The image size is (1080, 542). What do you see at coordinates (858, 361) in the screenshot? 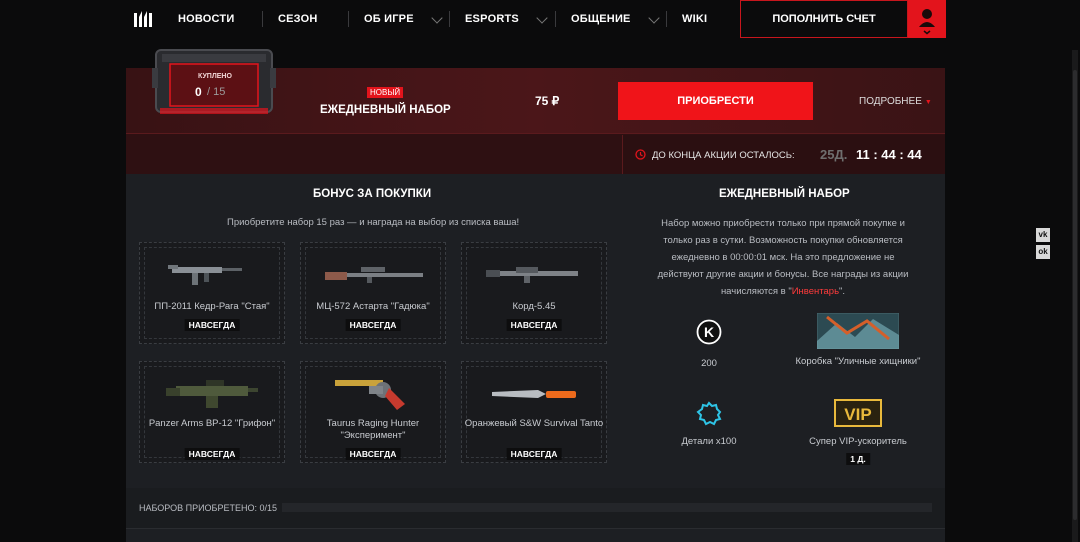
I see `reward-box-label: Коробка "Уличные хищники"` at bounding box center [858, 361].